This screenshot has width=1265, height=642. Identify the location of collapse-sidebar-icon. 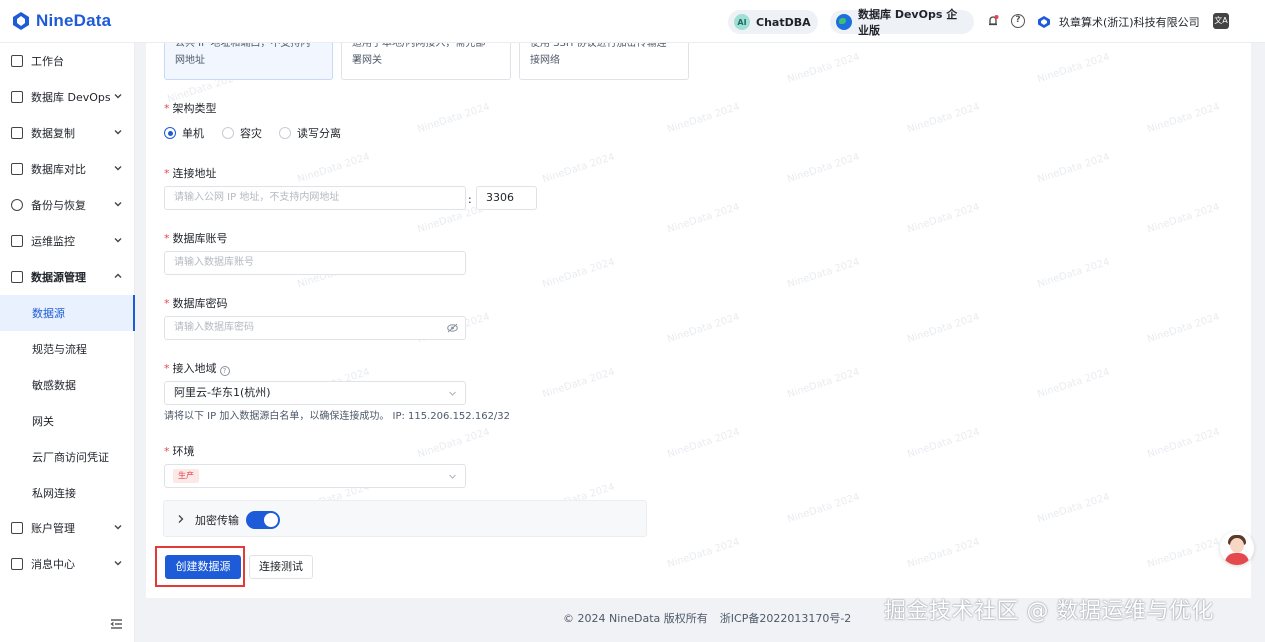
(116, 624).